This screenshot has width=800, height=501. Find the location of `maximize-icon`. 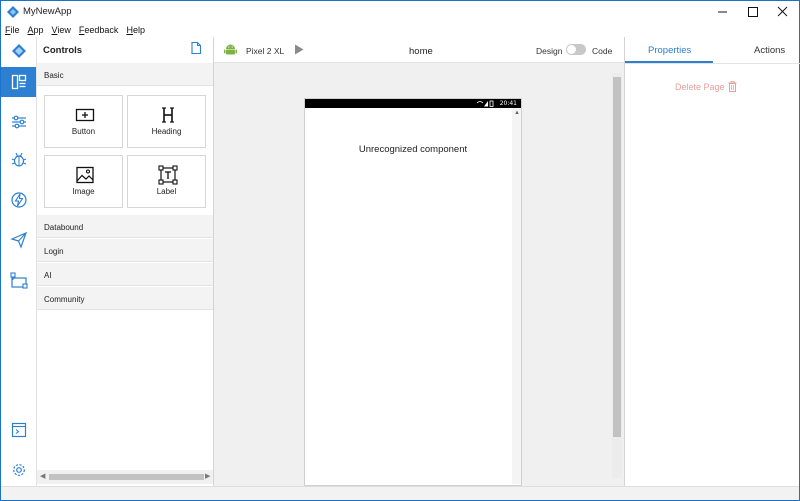

maximize-icon is located at coordinates (753, 12).